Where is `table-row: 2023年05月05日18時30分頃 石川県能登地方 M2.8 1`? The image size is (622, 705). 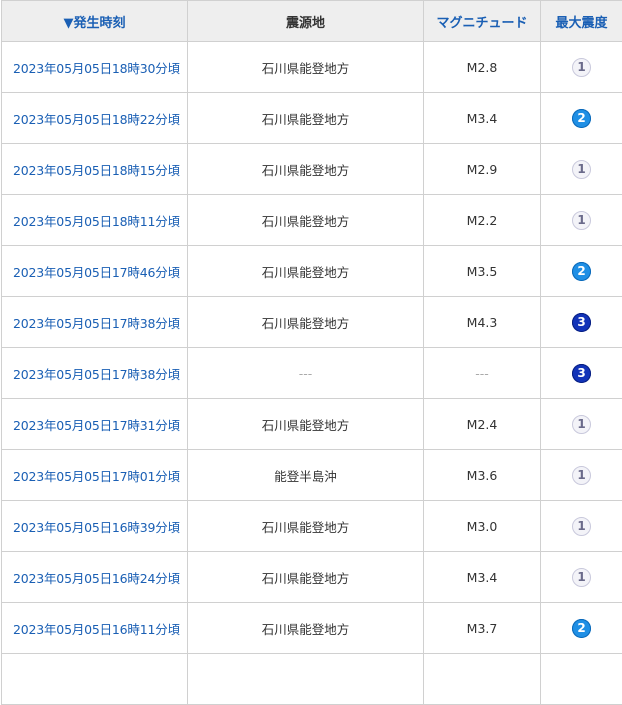 table-row: 2023年05月05日18時30分頃 石川県能登地方 M2.8 1 is located at coordinates (312, 67).